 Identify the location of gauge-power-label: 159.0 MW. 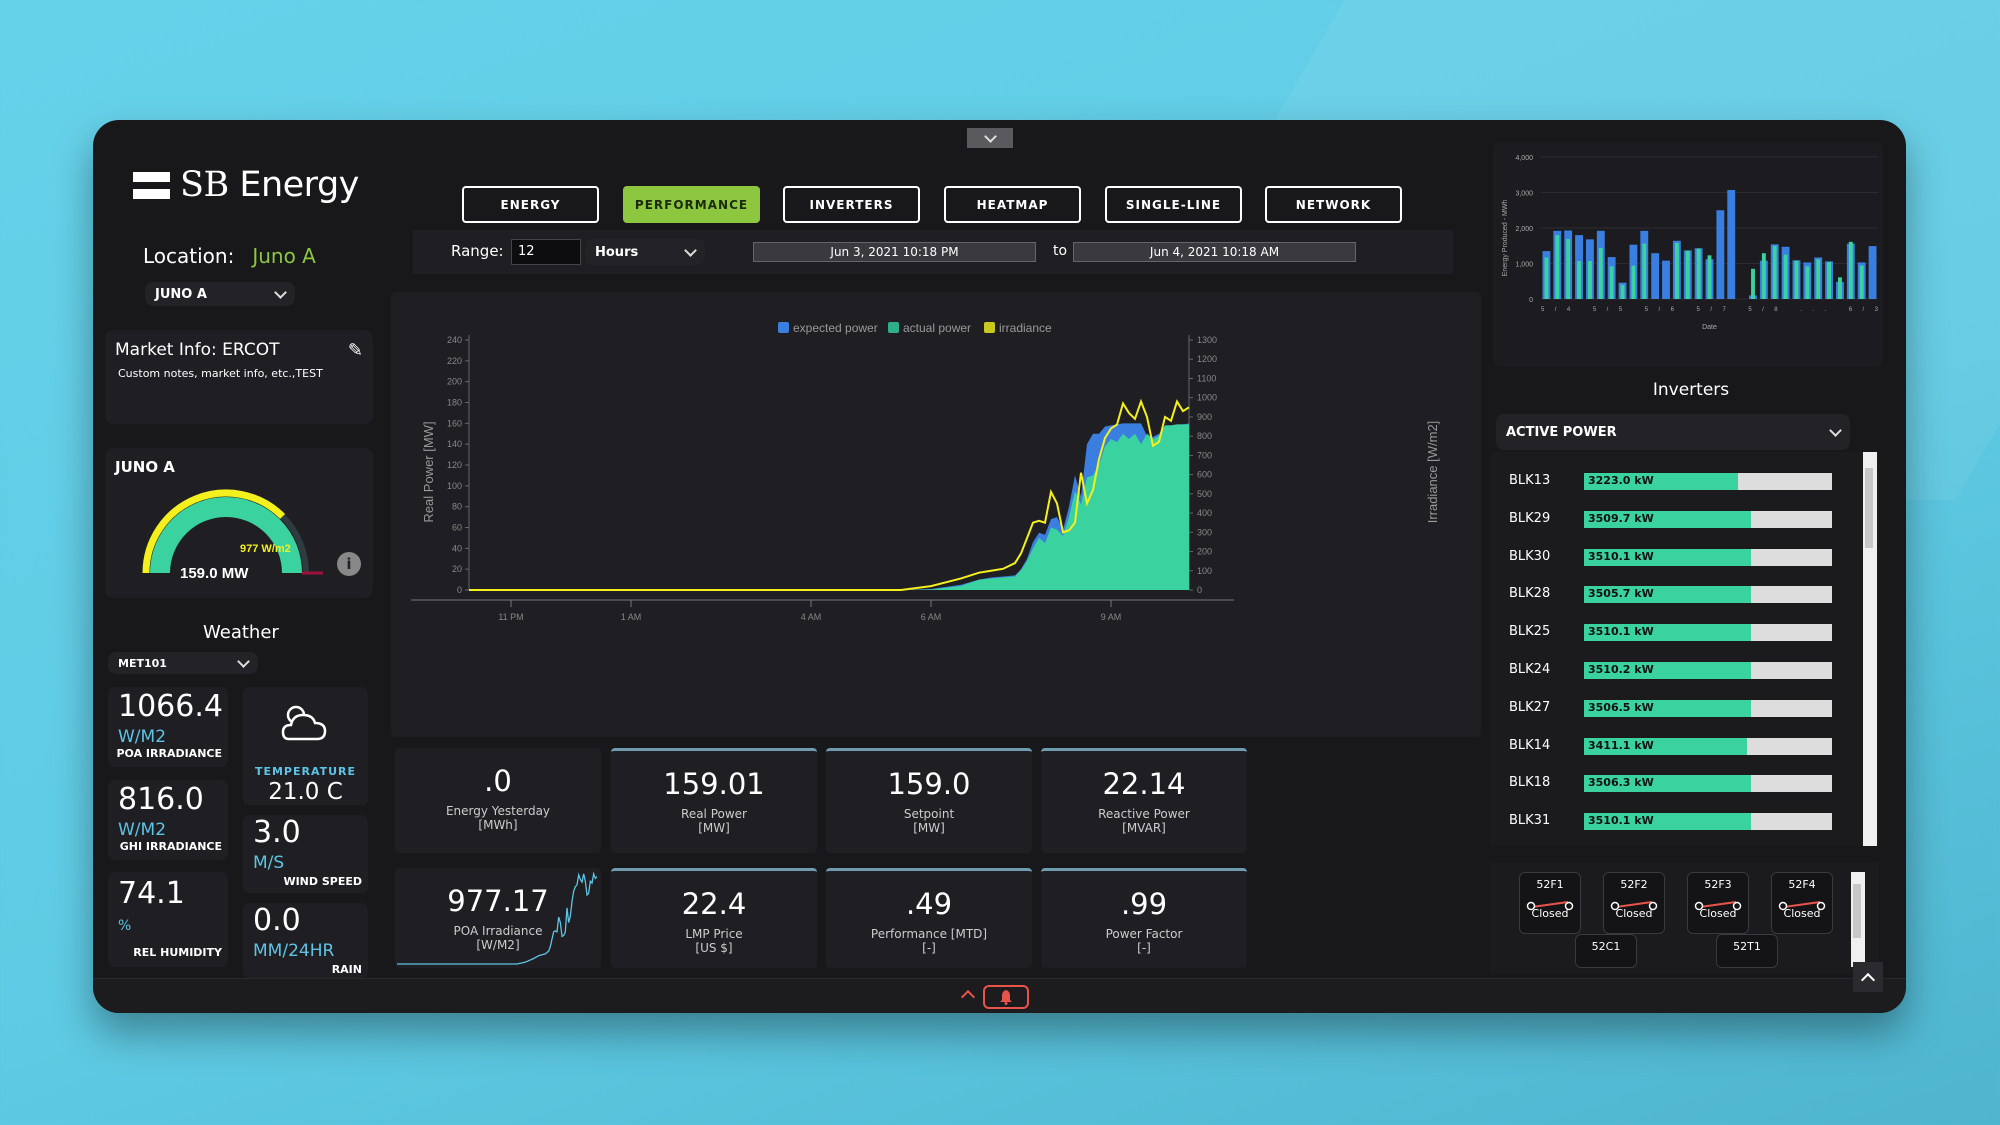
(214, 573).